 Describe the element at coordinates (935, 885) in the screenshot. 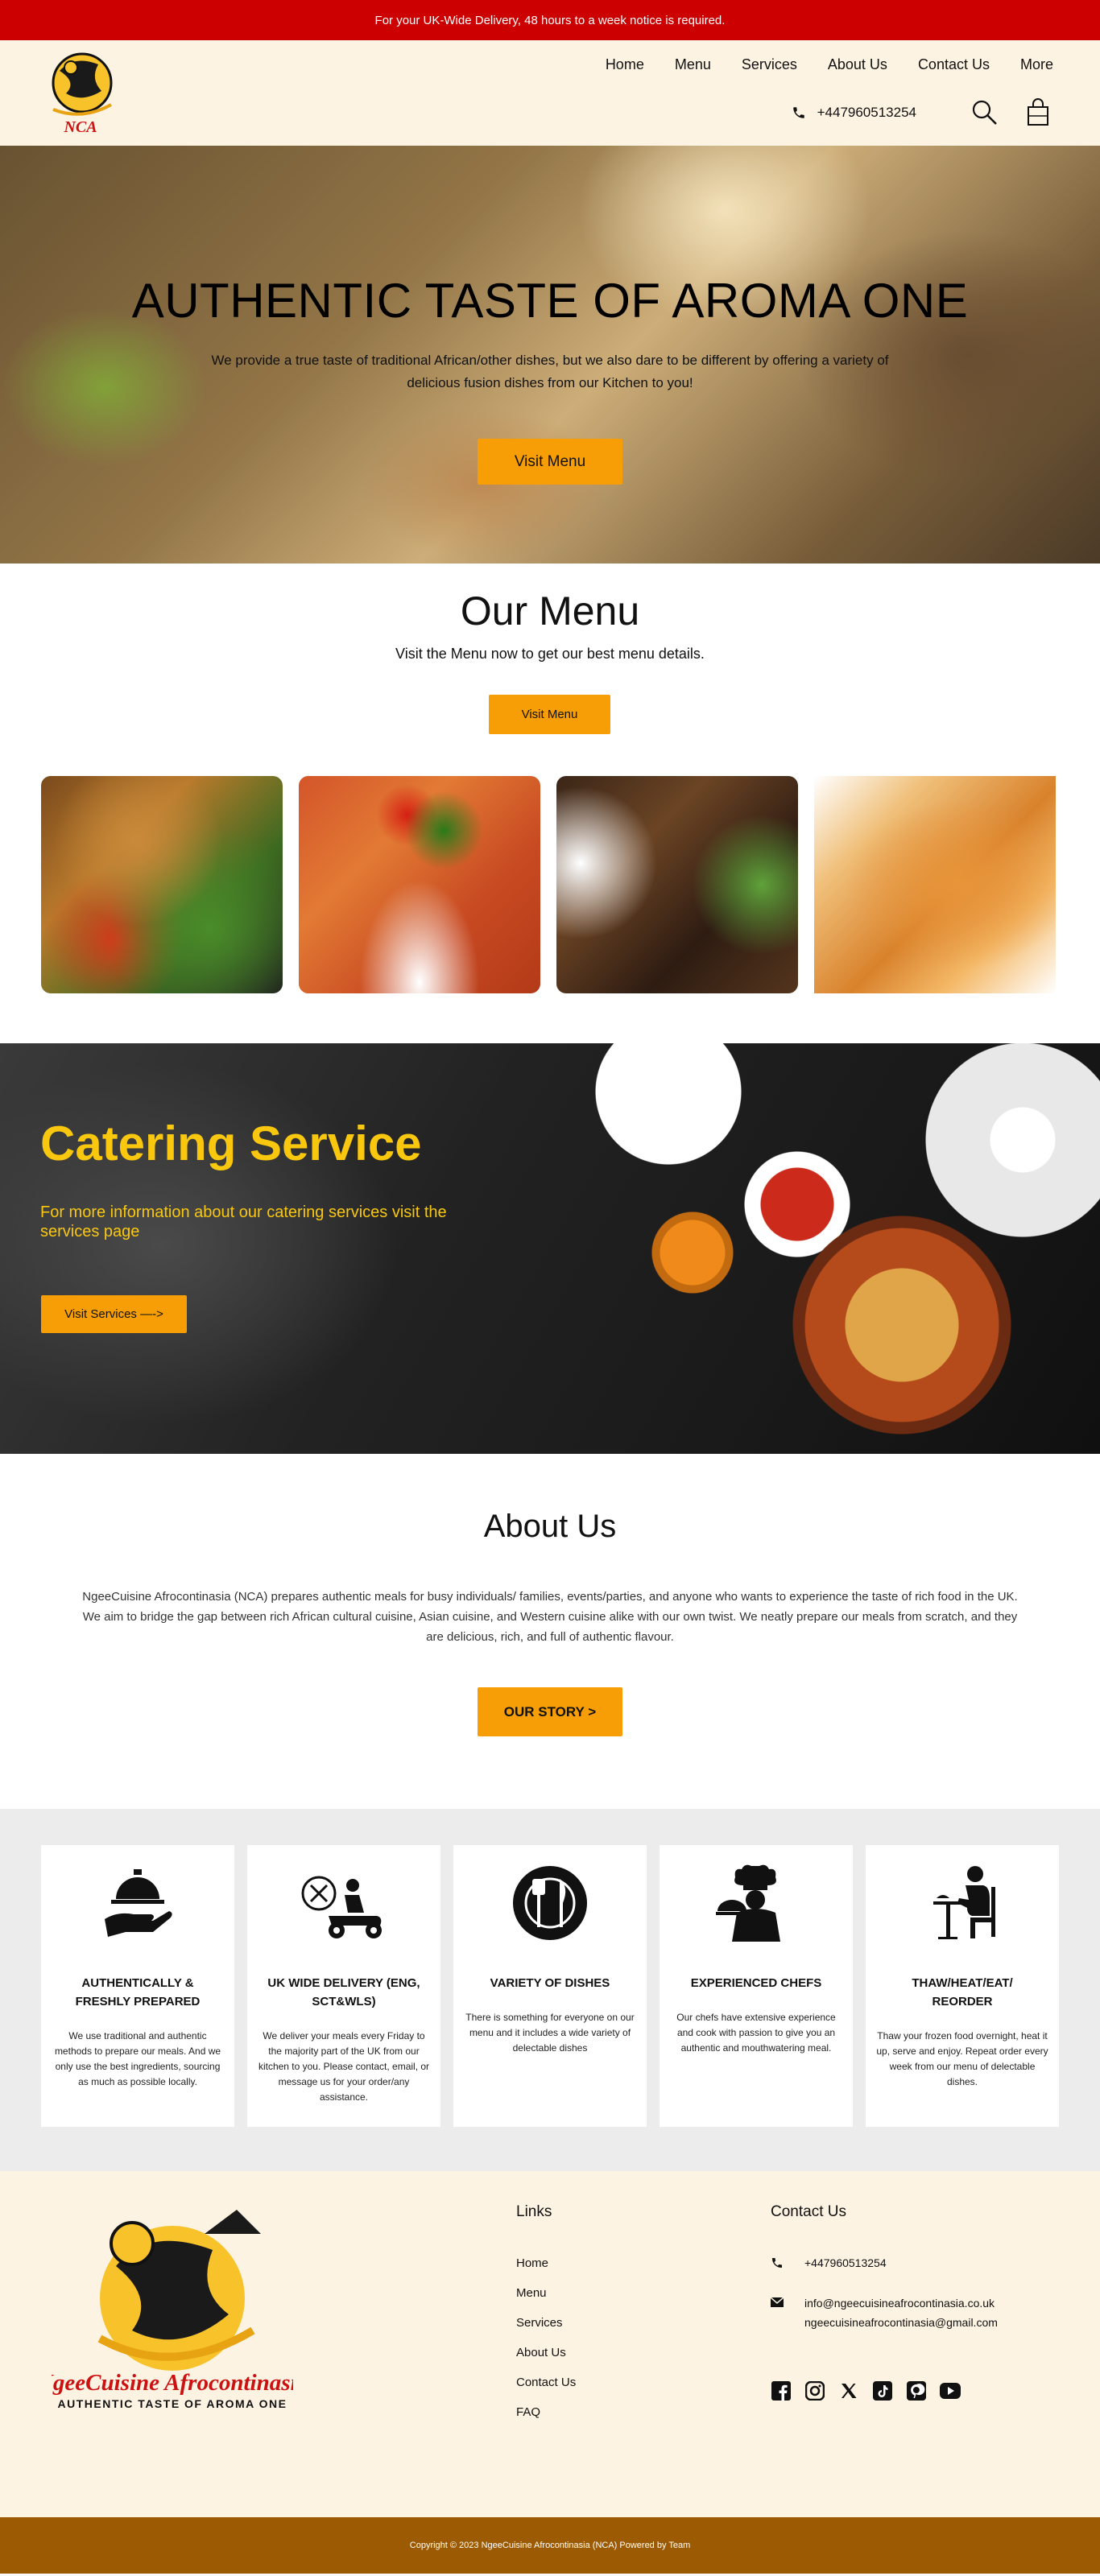

I see `food-image-samosas` at that location.